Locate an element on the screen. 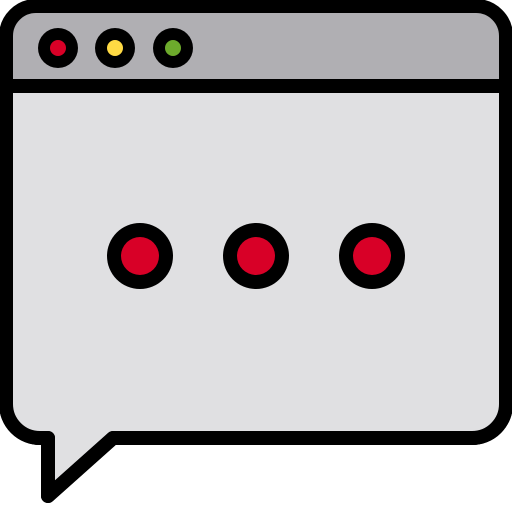 This screenshot has height=512, width=512. window-controls is located at coordinates (115, 48).